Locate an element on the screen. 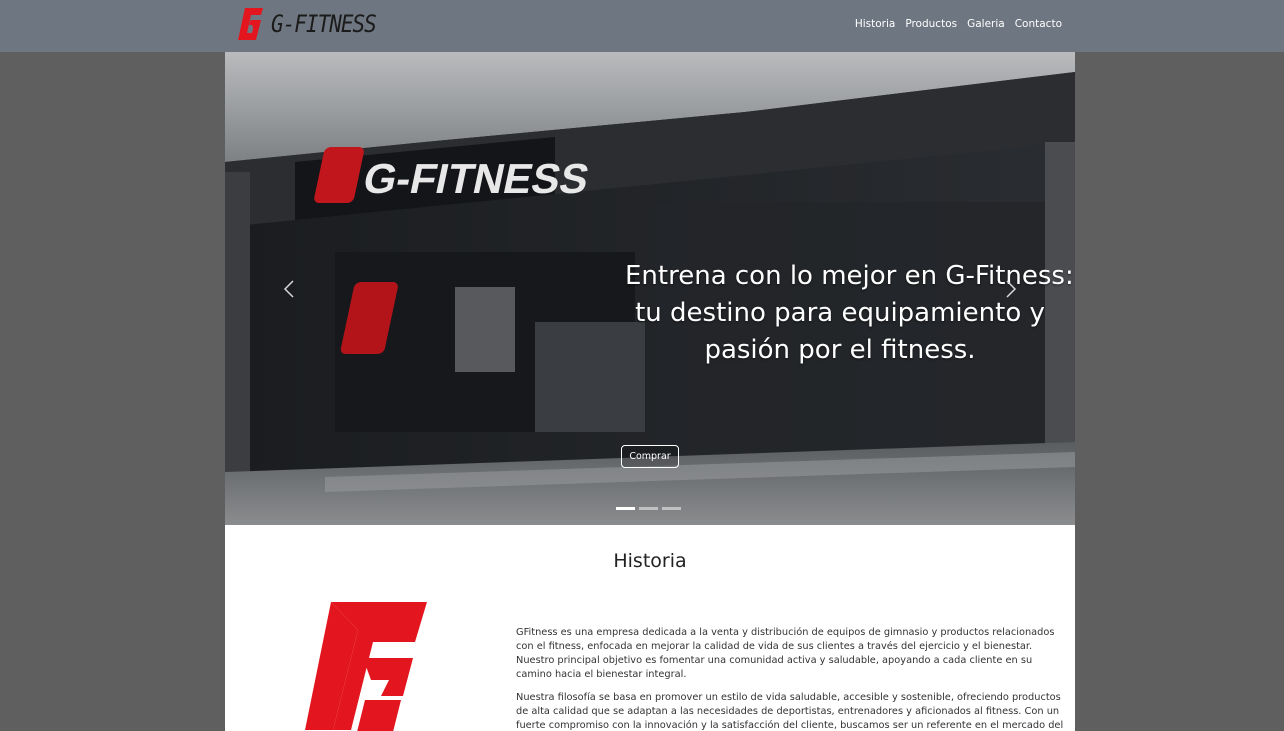 The image size is (1284, 731). g-fitness-logo-icon is located at coordinates (250, 24).